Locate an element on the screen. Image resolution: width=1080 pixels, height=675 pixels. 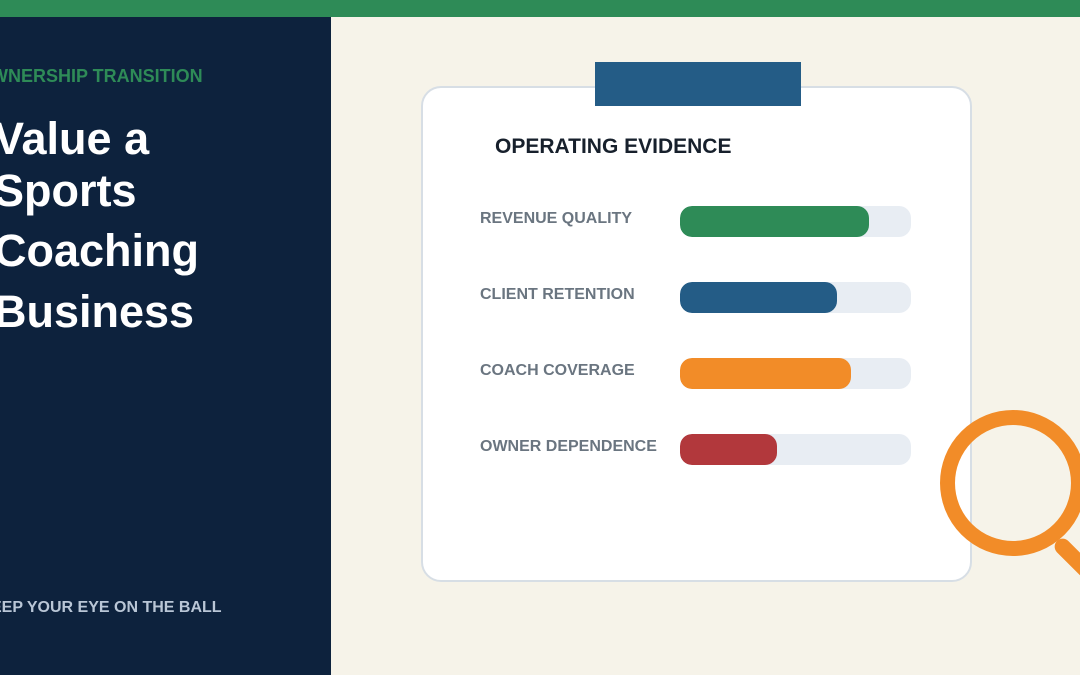
metric-label: COACH COVERAGE is located at coordinates (557, 370).